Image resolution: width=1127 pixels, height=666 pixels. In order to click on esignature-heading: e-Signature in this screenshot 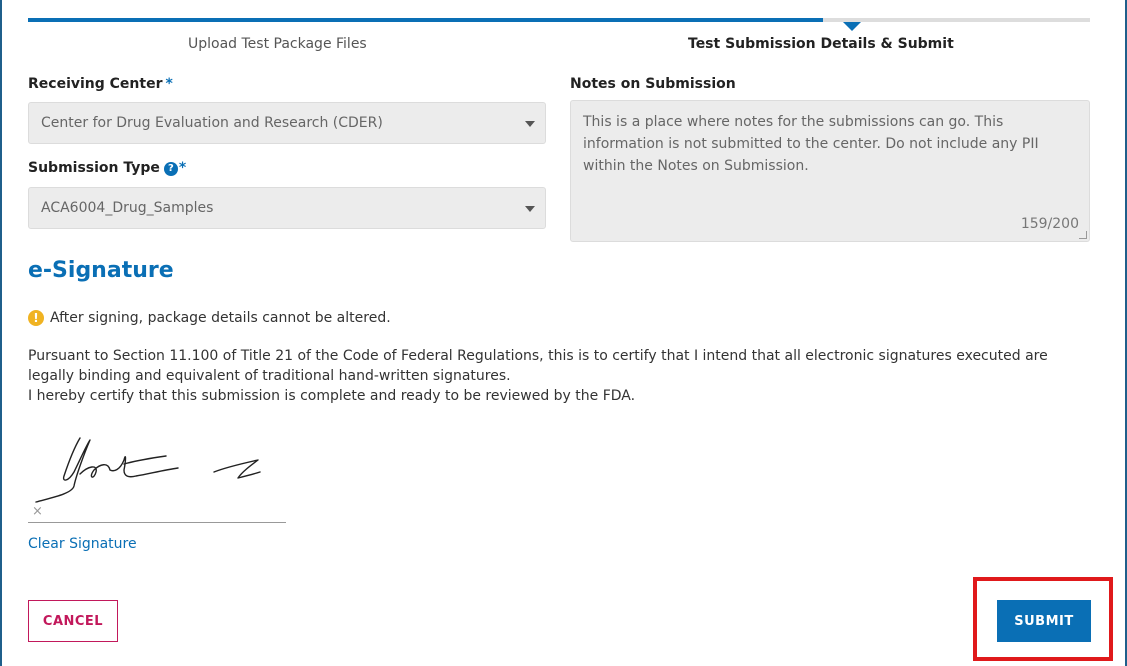, I will do `click(101, 270)`.